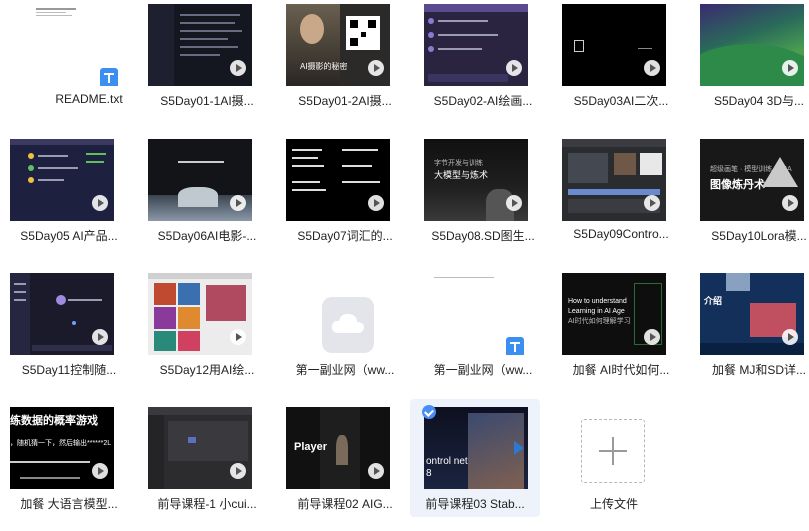 The image size is (809, 531). Describe the element at coordinates (613, 451) in the screenshot. I see `upload-plus-icon` at that location.